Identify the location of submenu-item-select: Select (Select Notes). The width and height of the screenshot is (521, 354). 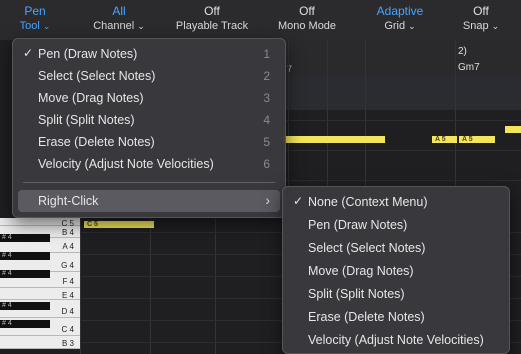
(396, 248).